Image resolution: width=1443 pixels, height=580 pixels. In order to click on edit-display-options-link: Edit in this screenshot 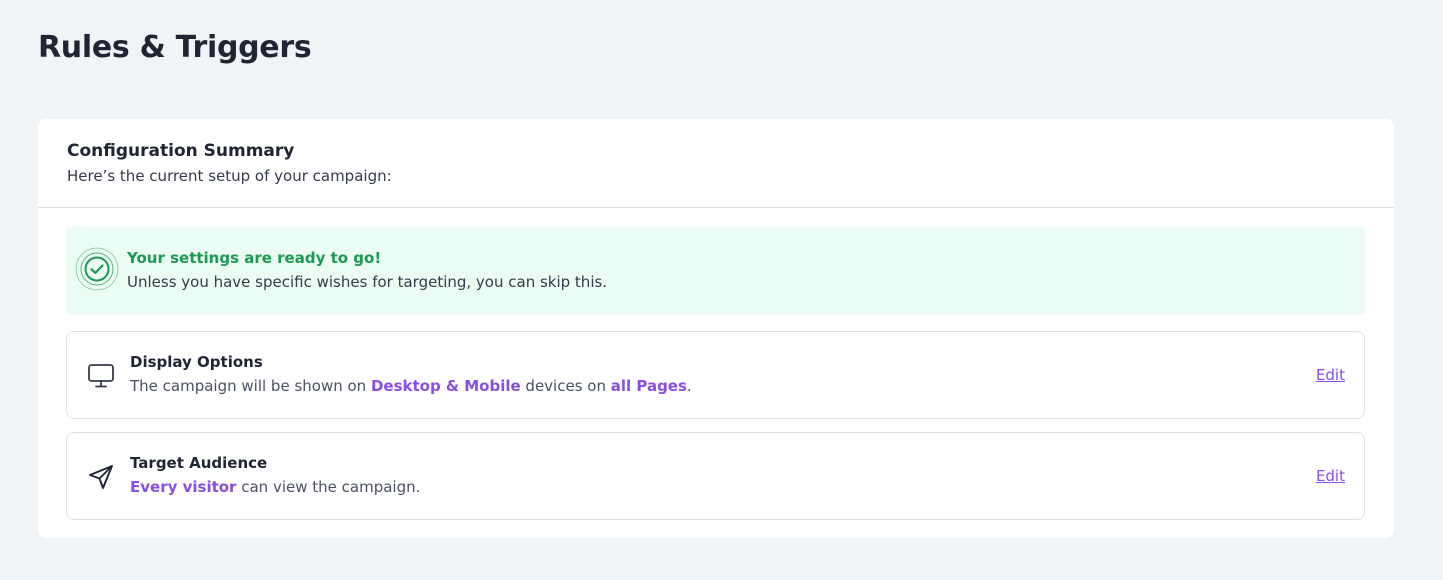, I will do `click(1330, 375)`.